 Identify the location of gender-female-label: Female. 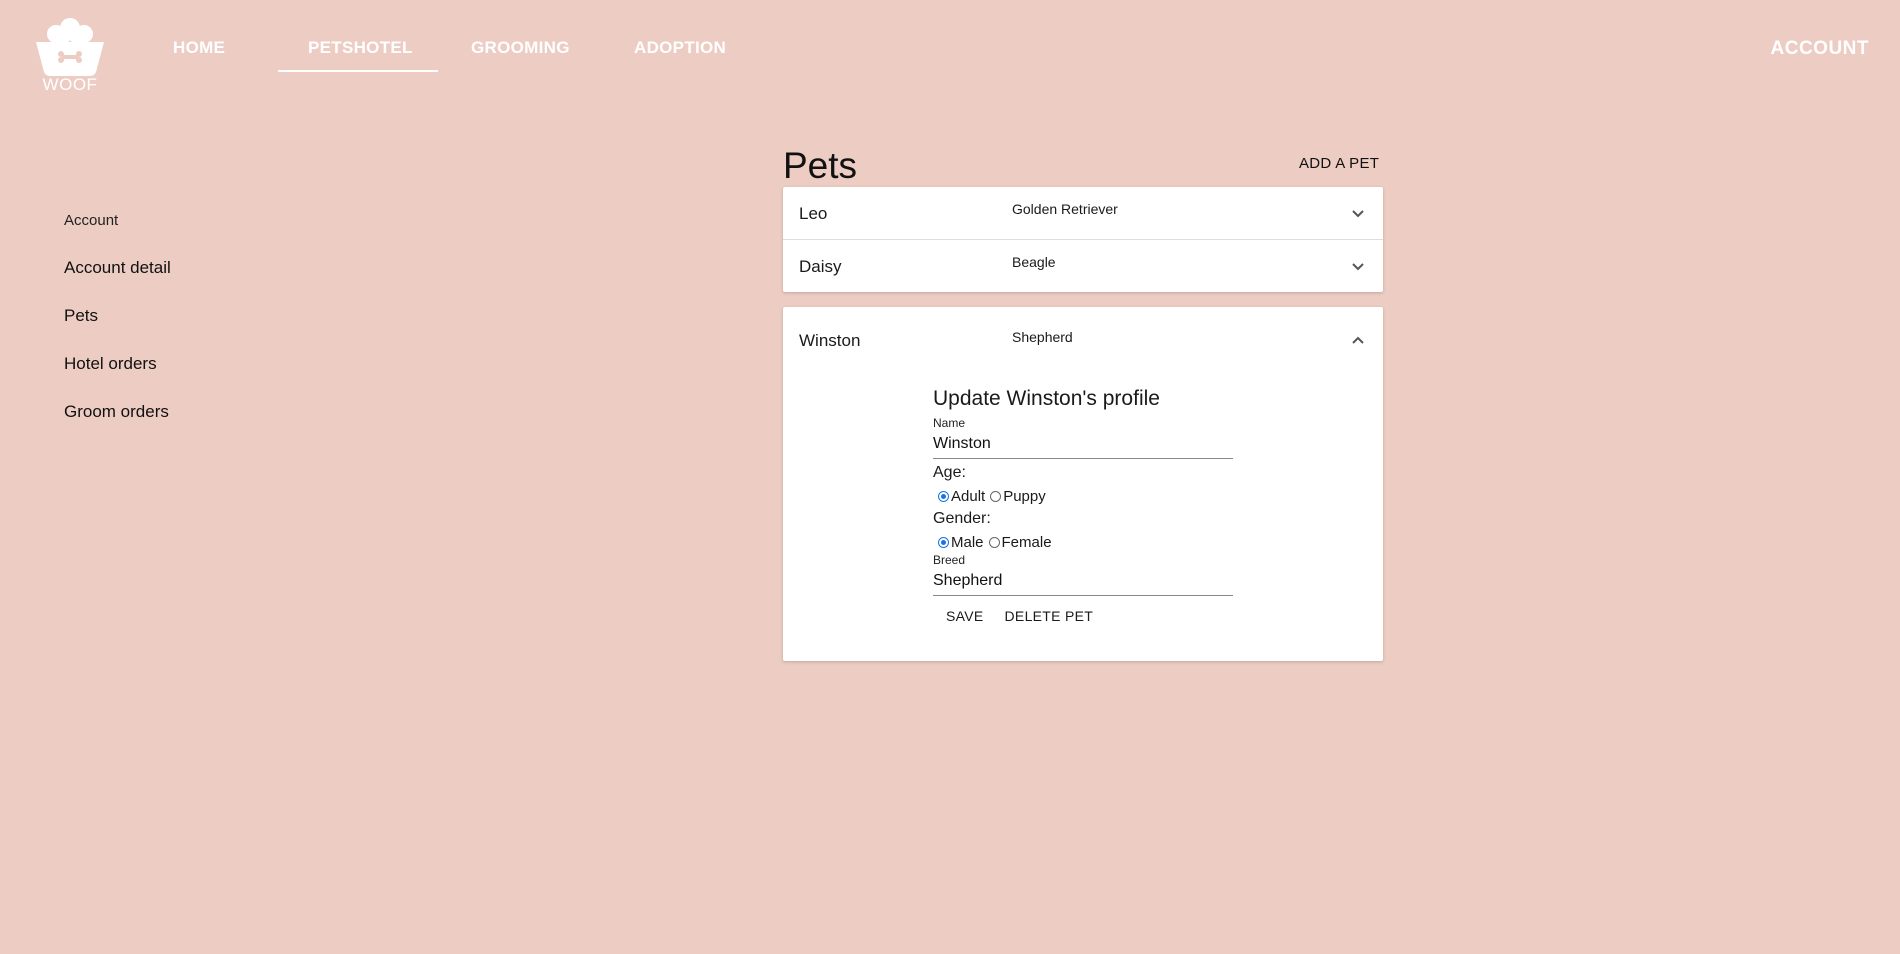
(1027, 542).